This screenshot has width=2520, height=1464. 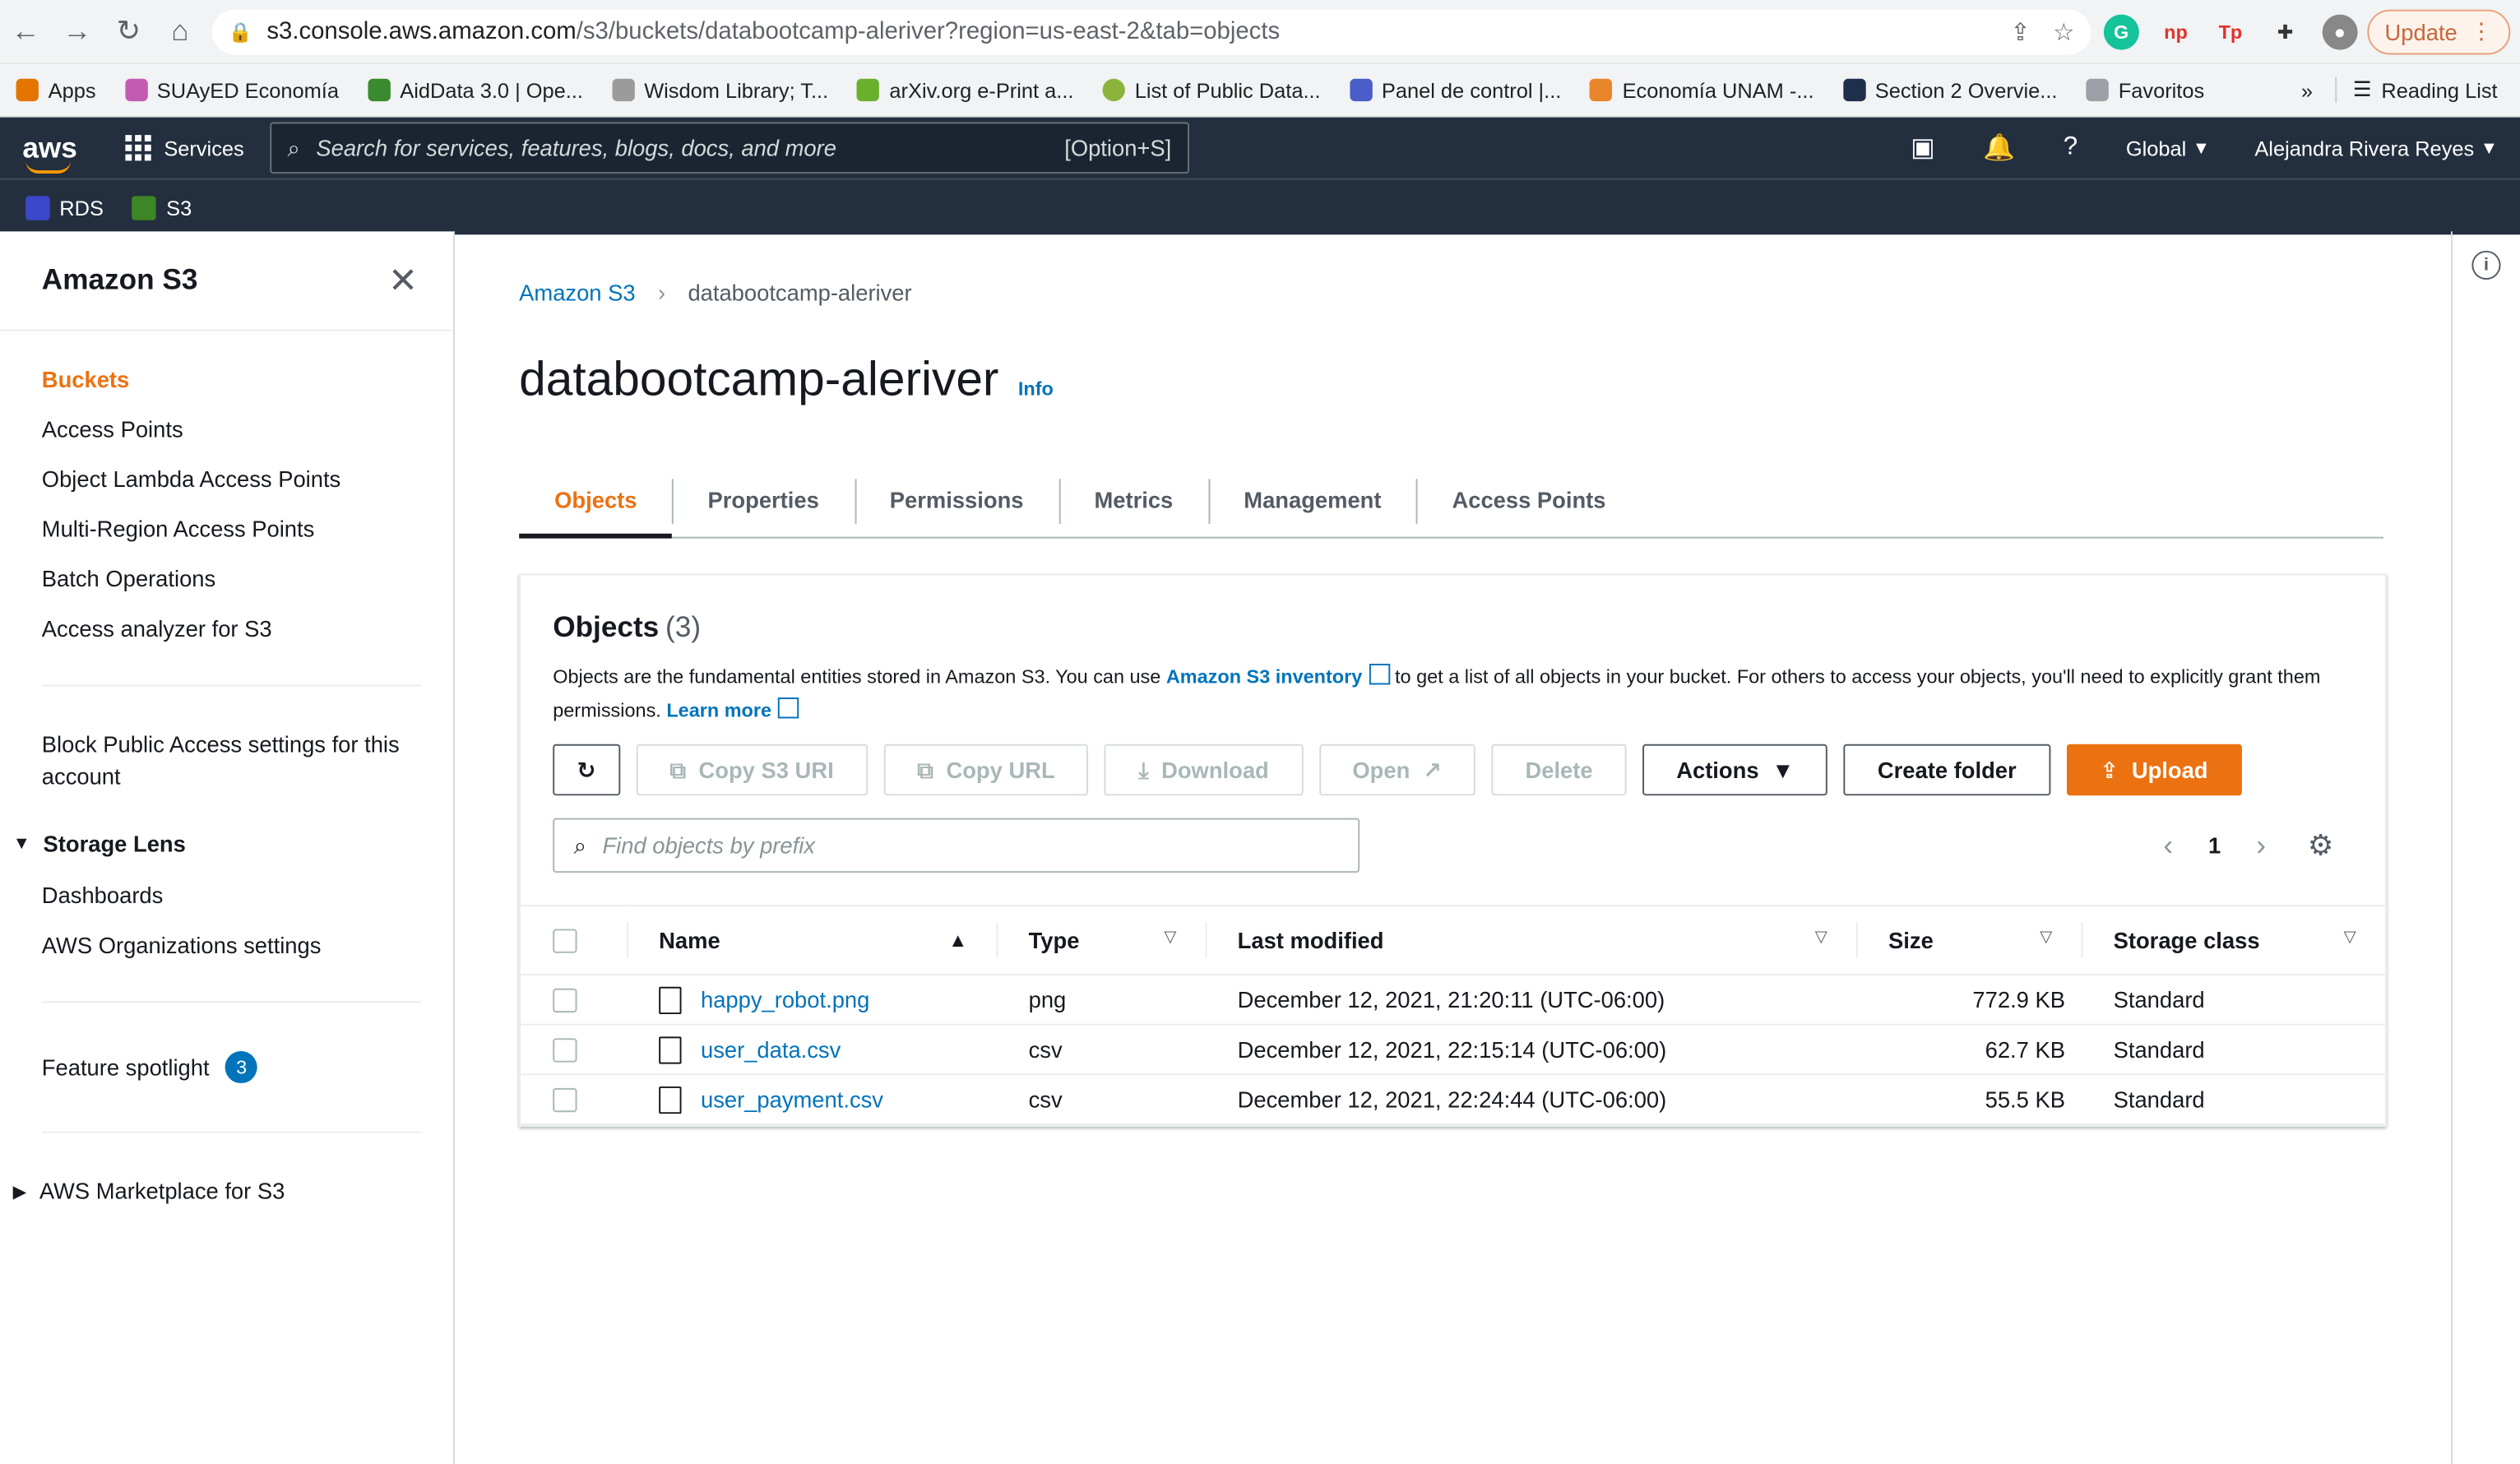 What do you see at coordinates (1204, 770) in the screenshot?
I see `download-button: ⤓ Download` at bounding box center [1204, 770].